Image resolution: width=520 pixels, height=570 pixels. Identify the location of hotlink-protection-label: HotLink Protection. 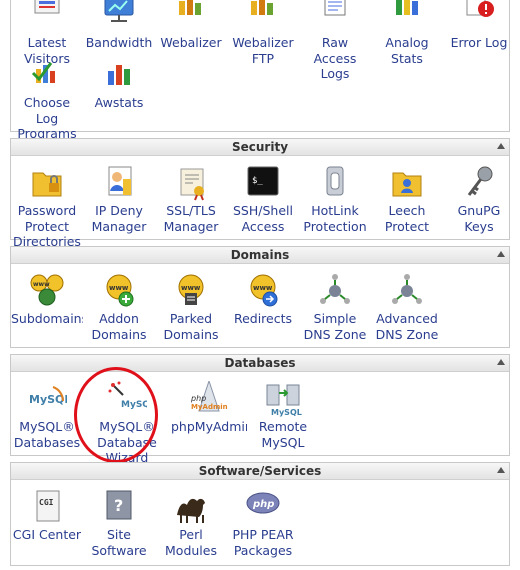
(335, 218).